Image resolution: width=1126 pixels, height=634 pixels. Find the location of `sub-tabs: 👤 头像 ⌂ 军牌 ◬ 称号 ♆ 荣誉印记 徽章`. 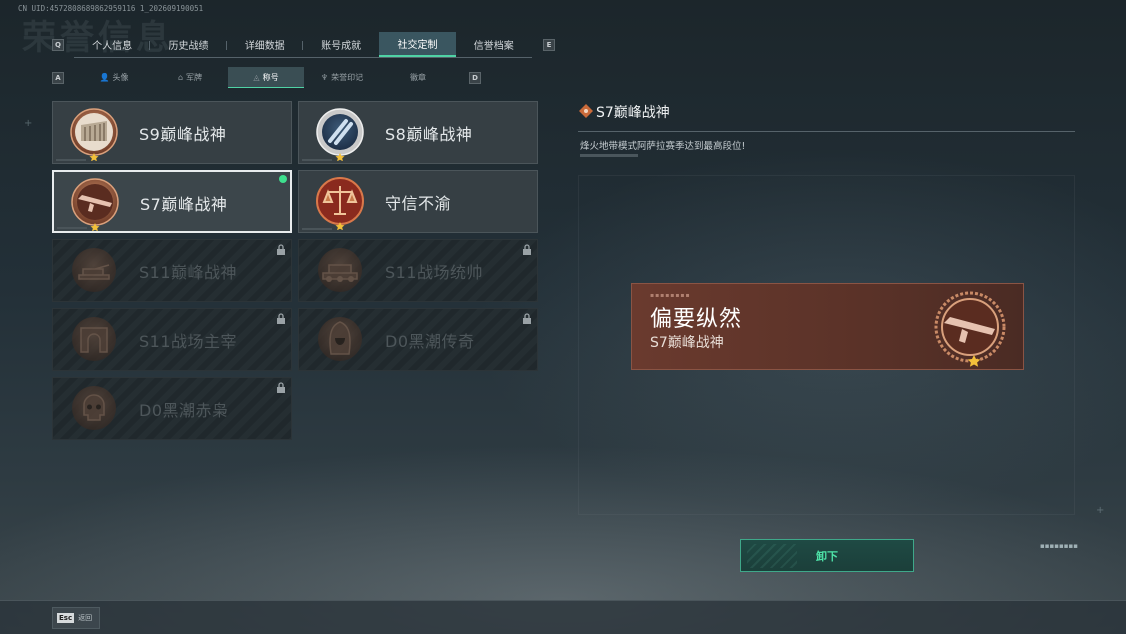

sub-tabs: 👤 头像 ⌂ 军牌 ◬ 称号 ♆ 荣誉印记 徽章 is located at coordinates (266, 77).